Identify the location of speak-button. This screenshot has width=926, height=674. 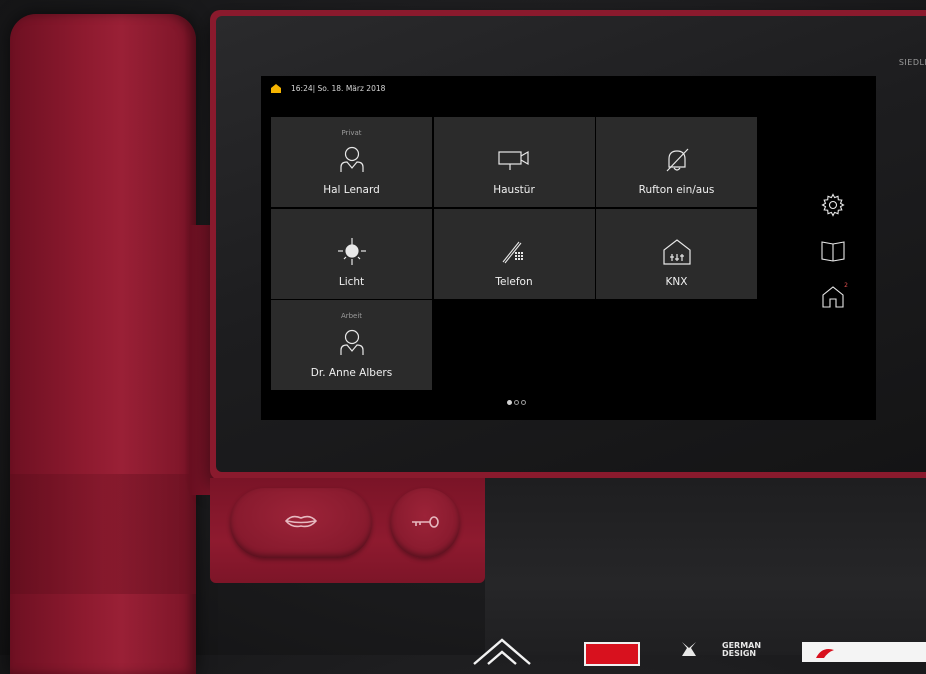
(301, 523).